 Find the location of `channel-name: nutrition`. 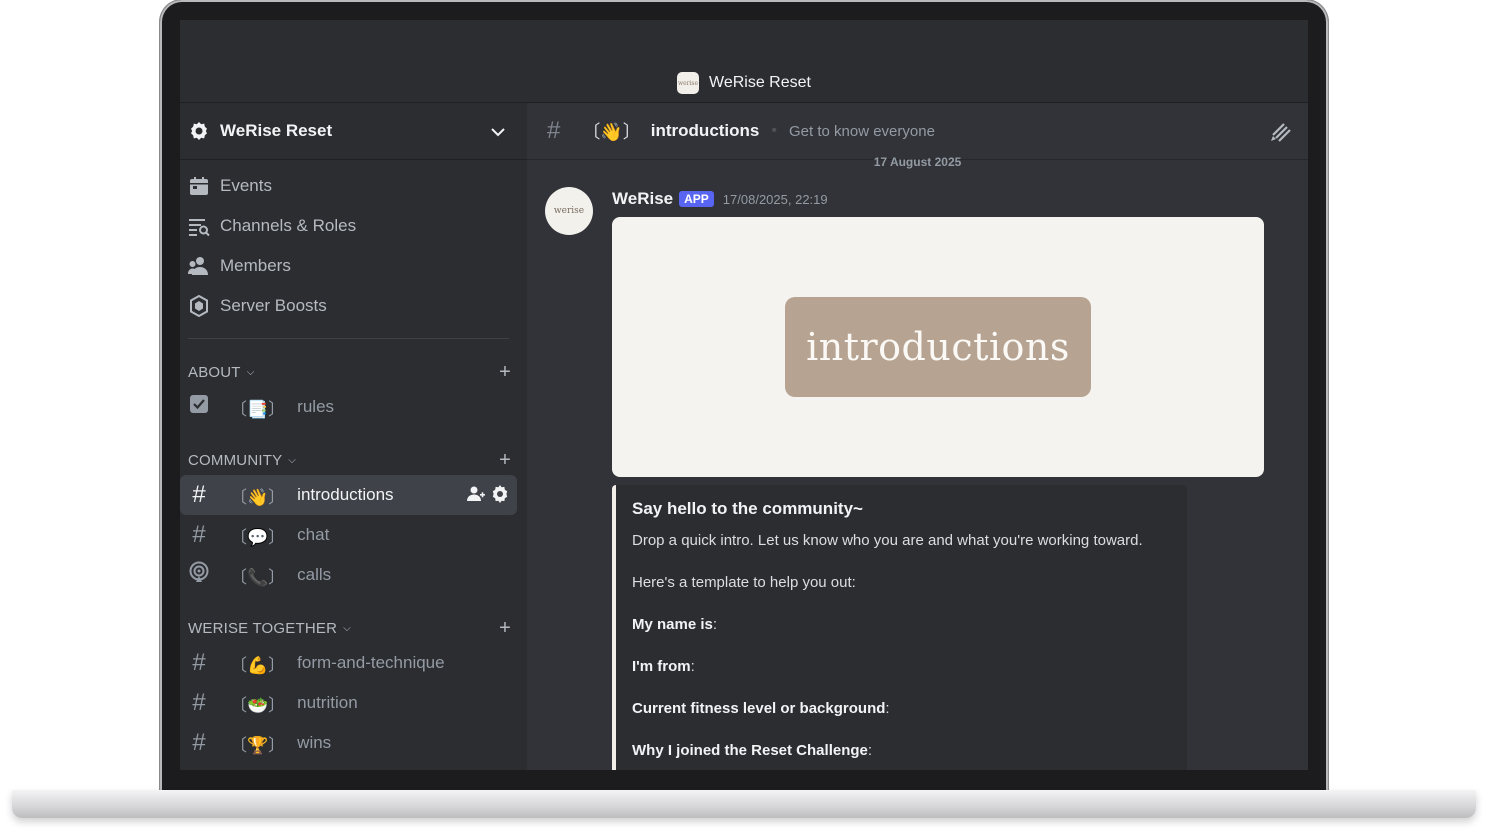

channel-name: nutrition is located at coordinates (327, 702).